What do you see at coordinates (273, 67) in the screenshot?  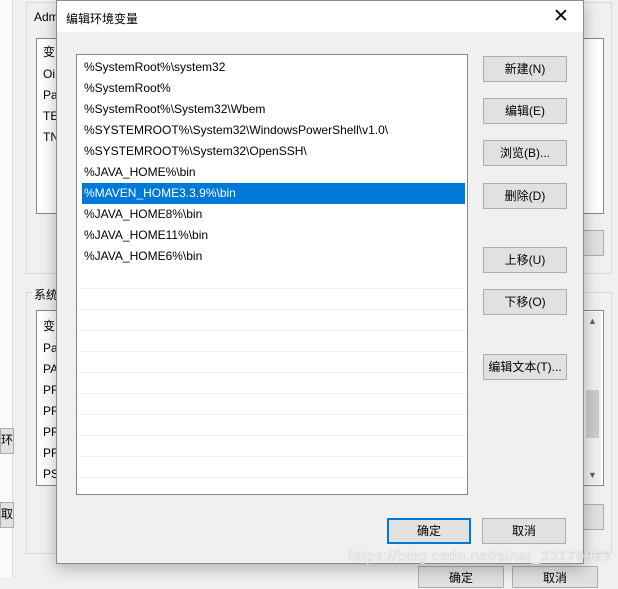 I see `list-item: %SystemRoot%\system32` at bounding box center [273, 67].